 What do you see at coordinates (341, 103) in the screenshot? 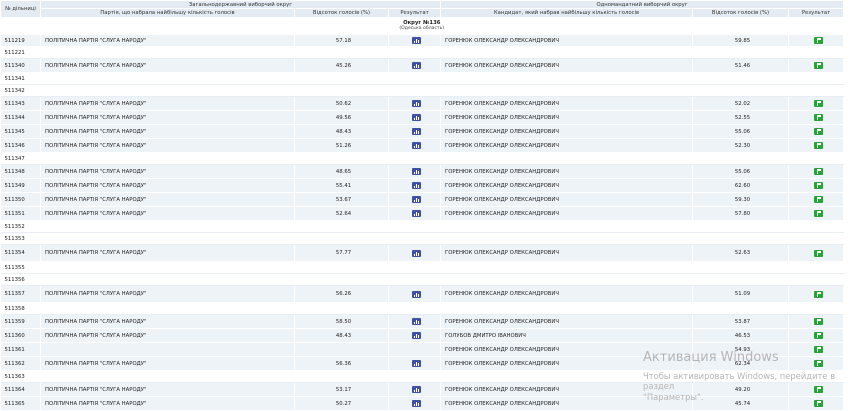
I see `party-percent: 50.62` at bounding box center [341, 103].